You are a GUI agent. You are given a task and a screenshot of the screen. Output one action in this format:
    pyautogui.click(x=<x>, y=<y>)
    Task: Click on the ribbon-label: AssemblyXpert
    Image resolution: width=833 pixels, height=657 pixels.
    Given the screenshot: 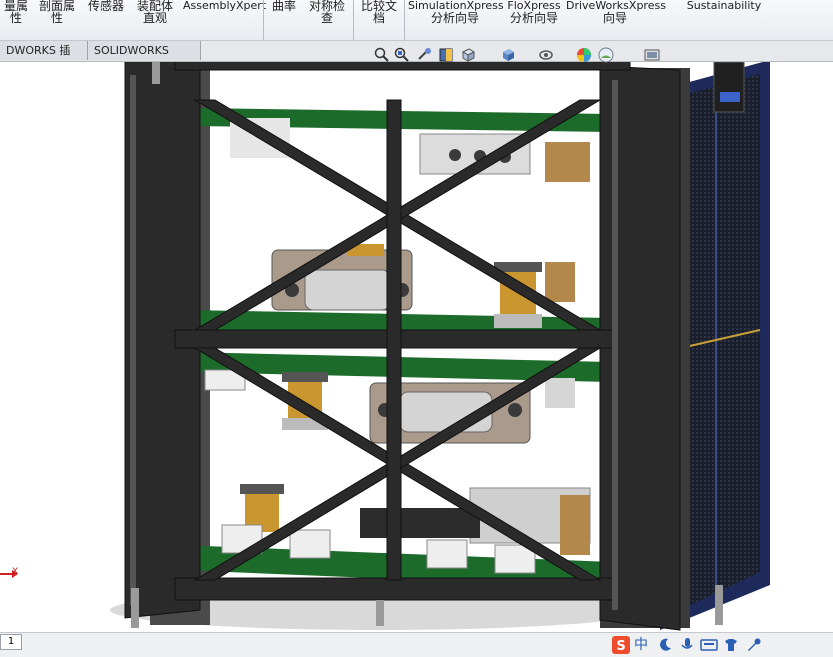 What is the action you would take?
    pyautogui.click(x=225, y=6)
    